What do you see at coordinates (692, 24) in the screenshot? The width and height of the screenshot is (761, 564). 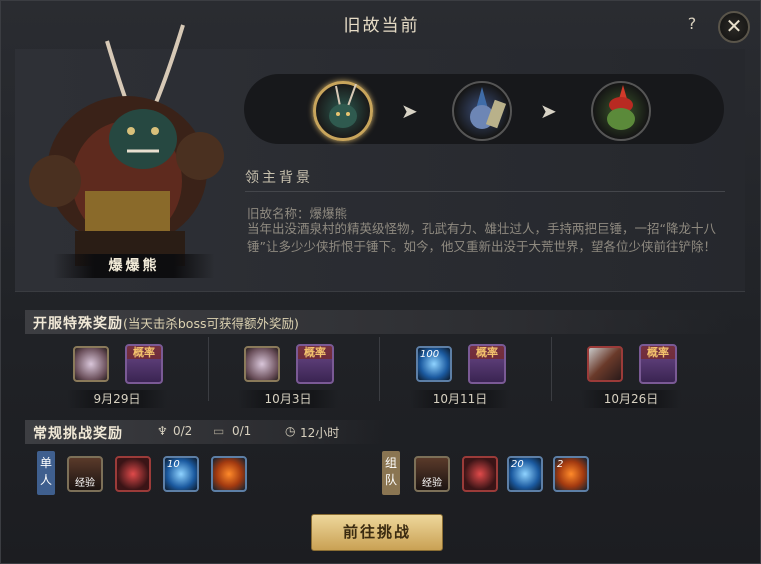 I see `help-icon: ?` at bounding box center [692, 24].